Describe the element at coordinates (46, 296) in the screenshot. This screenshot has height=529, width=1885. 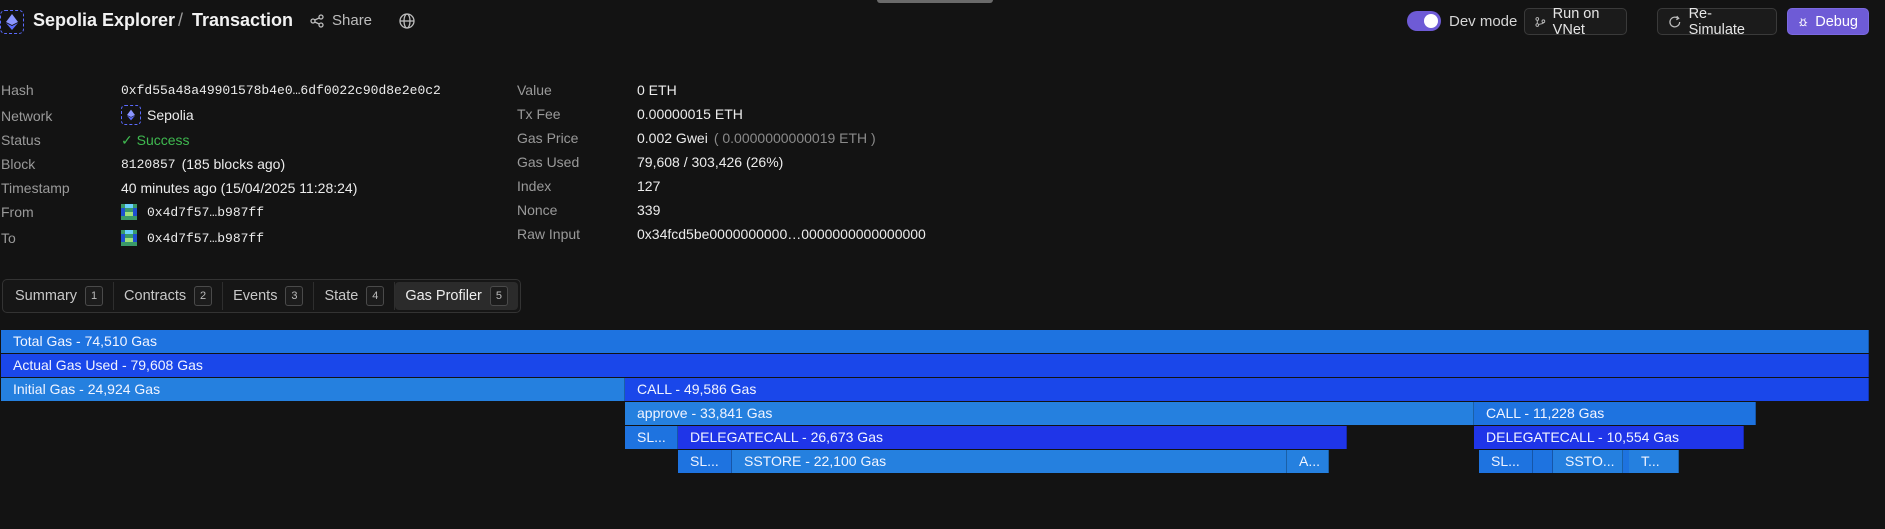
I see `tab-label: Summary` at that location.